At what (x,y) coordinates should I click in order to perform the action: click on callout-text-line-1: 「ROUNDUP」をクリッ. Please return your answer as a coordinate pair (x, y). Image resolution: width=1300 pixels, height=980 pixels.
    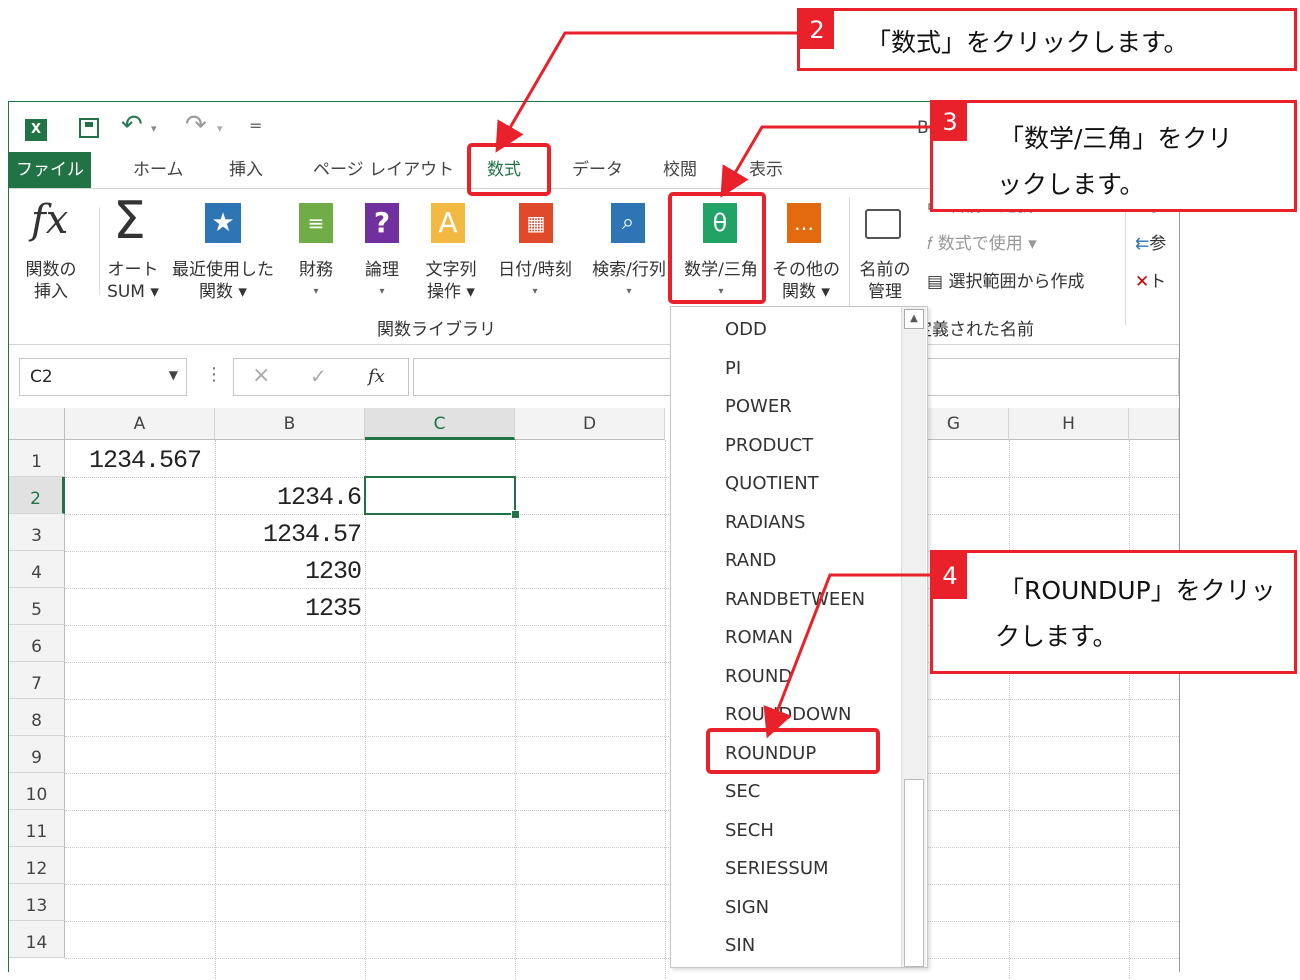
    Looking at the image, I should click on (1137, 590).